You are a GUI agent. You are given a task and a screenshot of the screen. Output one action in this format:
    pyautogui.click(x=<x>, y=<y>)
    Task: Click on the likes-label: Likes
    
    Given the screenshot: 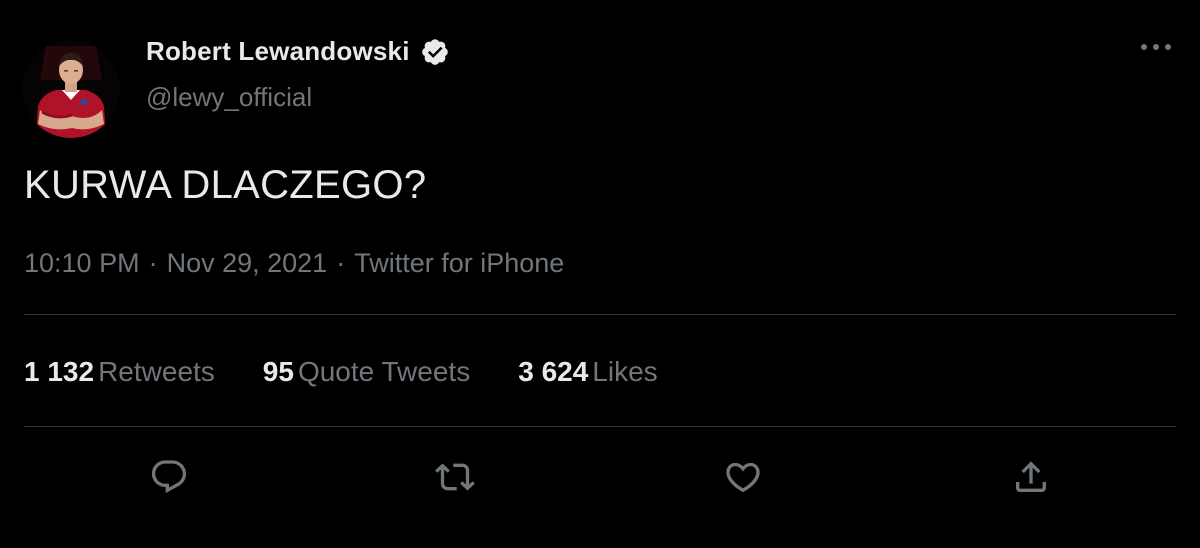 What is the action you would take?
    pyautogui.click(x=625, y=371)
    